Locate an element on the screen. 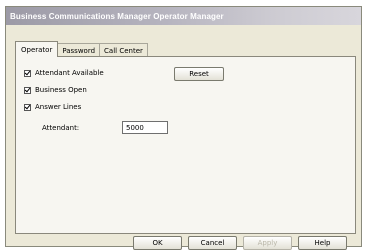 The width and height of the screenshot is (367, 251). apply-button: Apply is located at coordinates (267, 243).